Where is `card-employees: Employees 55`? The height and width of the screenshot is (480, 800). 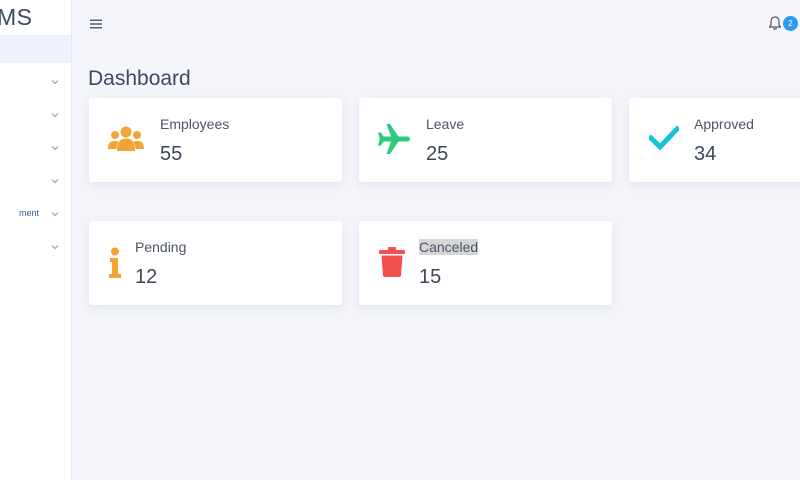 card-employees: Employees 55 is located at coordinates (215, 140).